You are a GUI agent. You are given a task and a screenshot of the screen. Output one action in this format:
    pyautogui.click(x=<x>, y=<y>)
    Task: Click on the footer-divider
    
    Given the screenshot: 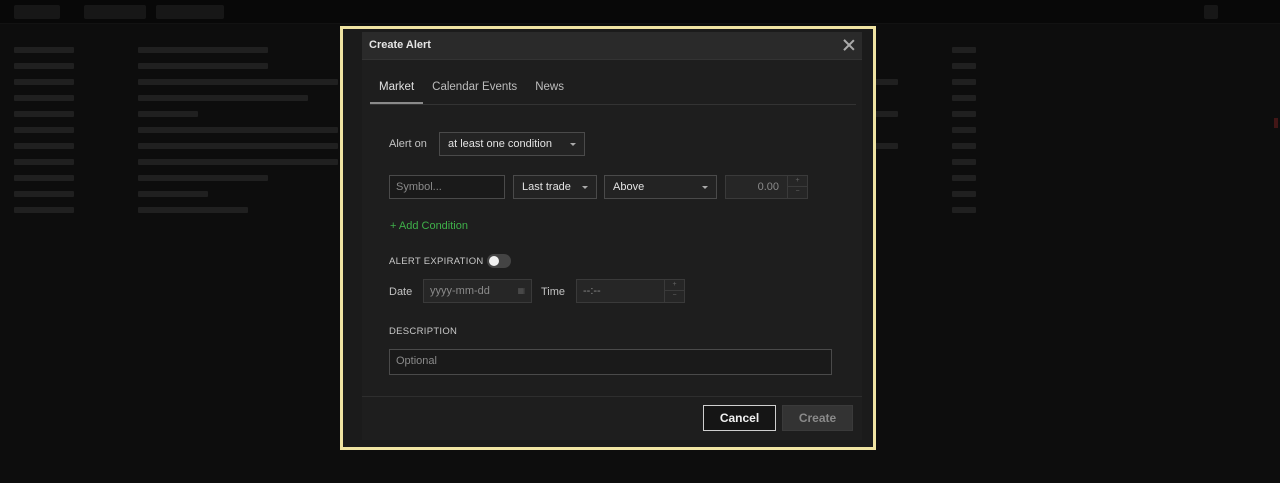 What is the action you would take?
    pyautogui.click(x=612, y=396)
    